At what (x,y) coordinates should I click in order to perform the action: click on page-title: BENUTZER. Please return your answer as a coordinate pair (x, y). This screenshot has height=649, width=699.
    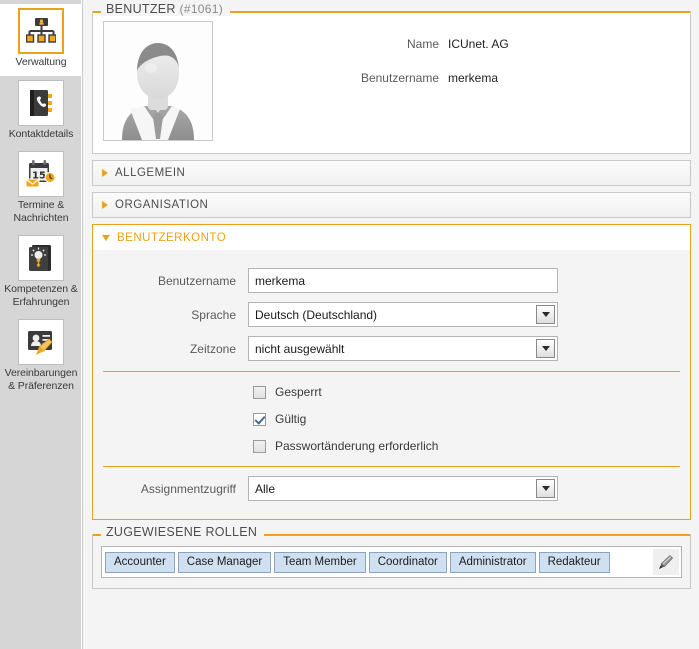
    Looking at the image, I should click on (141, 9).